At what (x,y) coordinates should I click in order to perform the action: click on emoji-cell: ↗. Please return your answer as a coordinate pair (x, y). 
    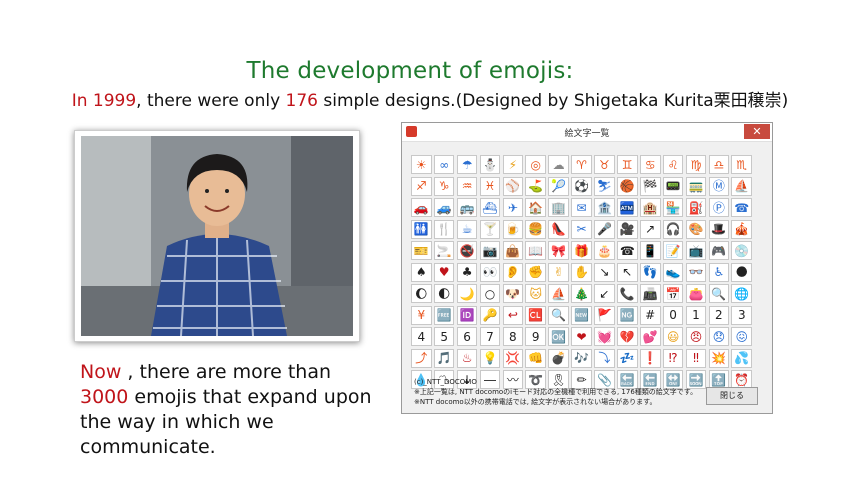
    Looking at the image, I should click on (650, 229).